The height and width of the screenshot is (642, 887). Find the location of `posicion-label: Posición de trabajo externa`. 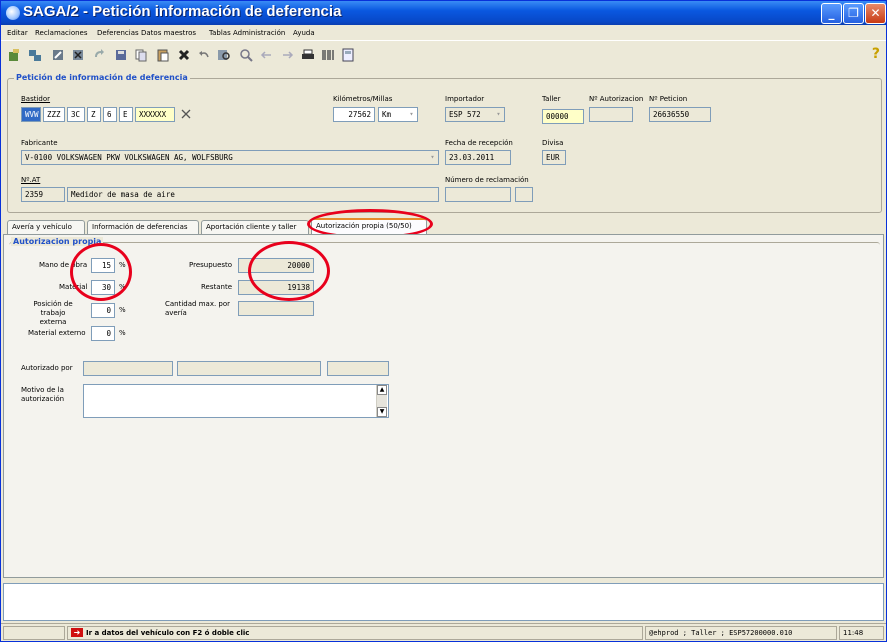

posicion-label: Posición de trabajo externa is located at coordinates (53, 313).